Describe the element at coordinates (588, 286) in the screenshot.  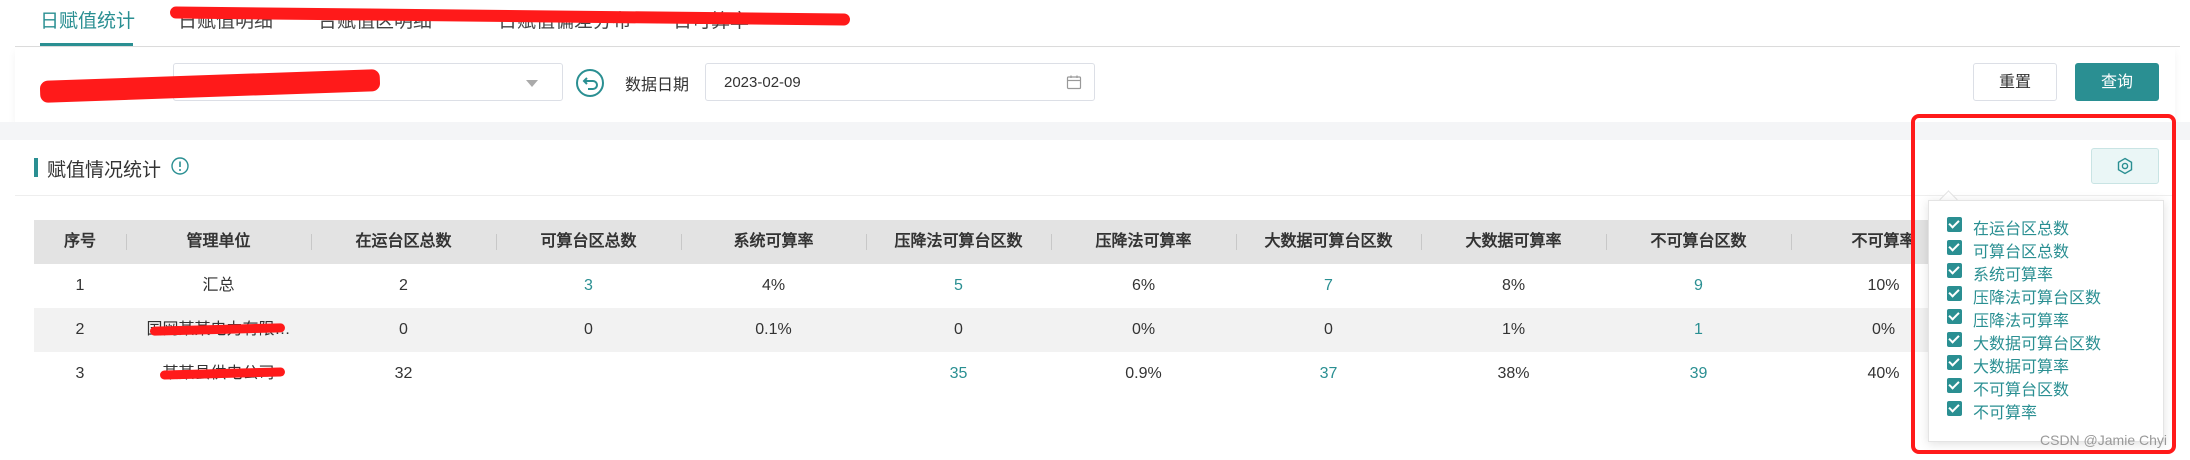
I see `table-cell-link: 3` at that location.